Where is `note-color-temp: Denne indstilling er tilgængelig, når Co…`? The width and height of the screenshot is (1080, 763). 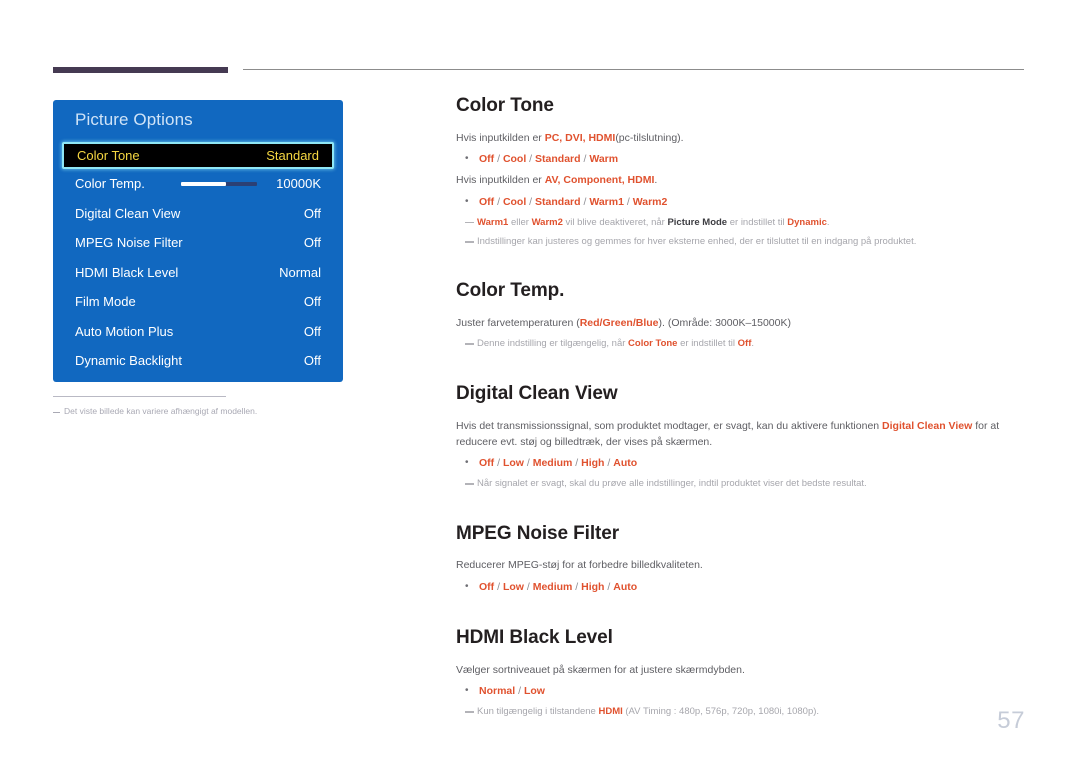 note-color-temp: Denne indstilling er tilgængelig, når Co… is located at coordinates (741, 343).